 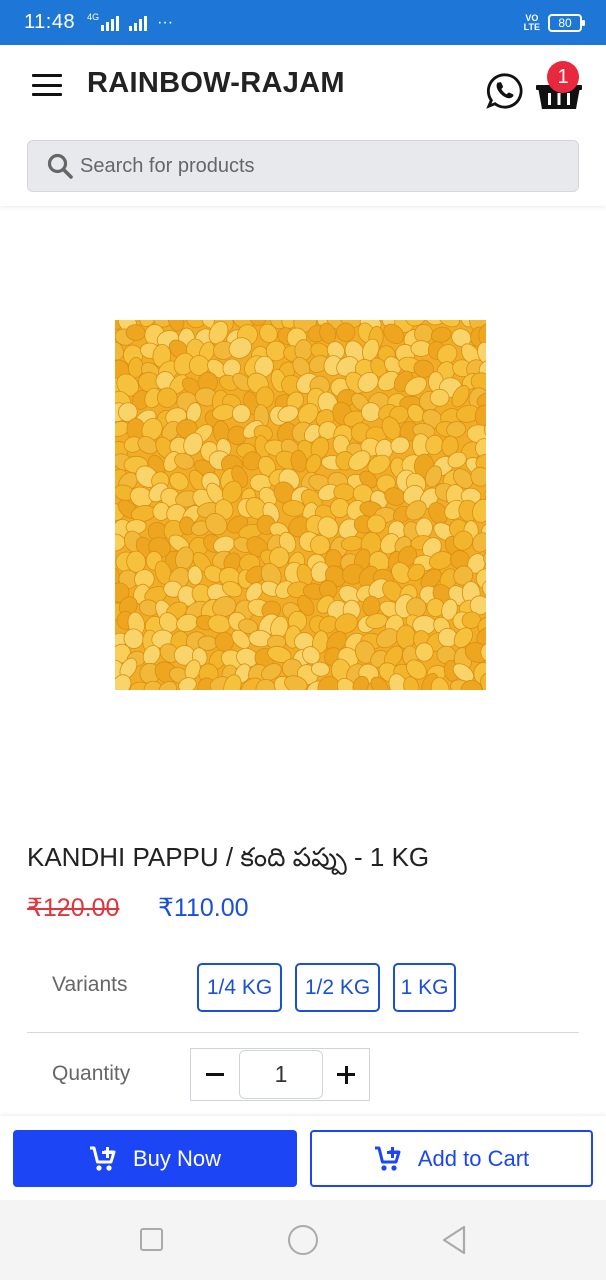 I want to click on app-header: RAINBOW-RAJAM 1, so click(x=303, y=91).